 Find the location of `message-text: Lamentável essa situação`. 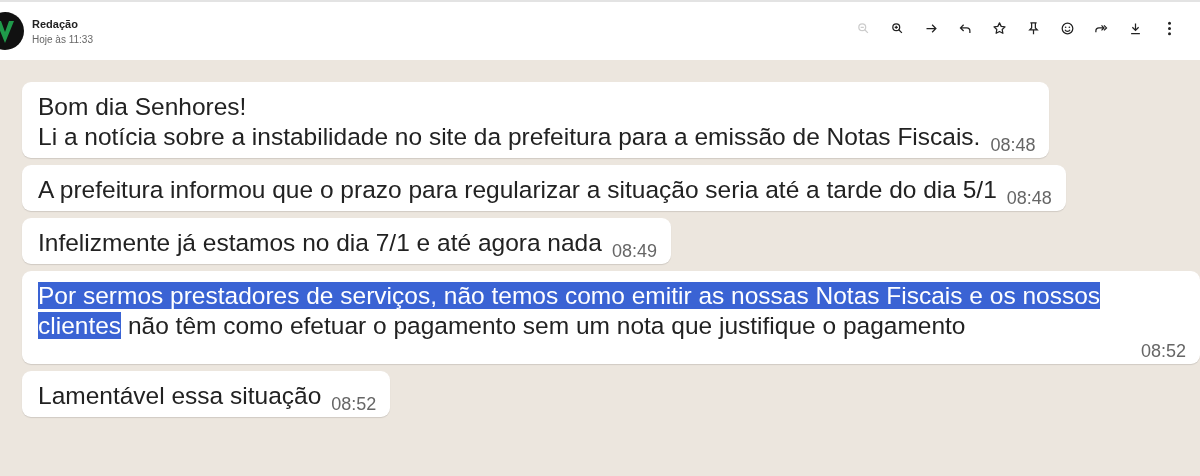

message-text: Lamentável essa situação is located at coordinates (180, 396).